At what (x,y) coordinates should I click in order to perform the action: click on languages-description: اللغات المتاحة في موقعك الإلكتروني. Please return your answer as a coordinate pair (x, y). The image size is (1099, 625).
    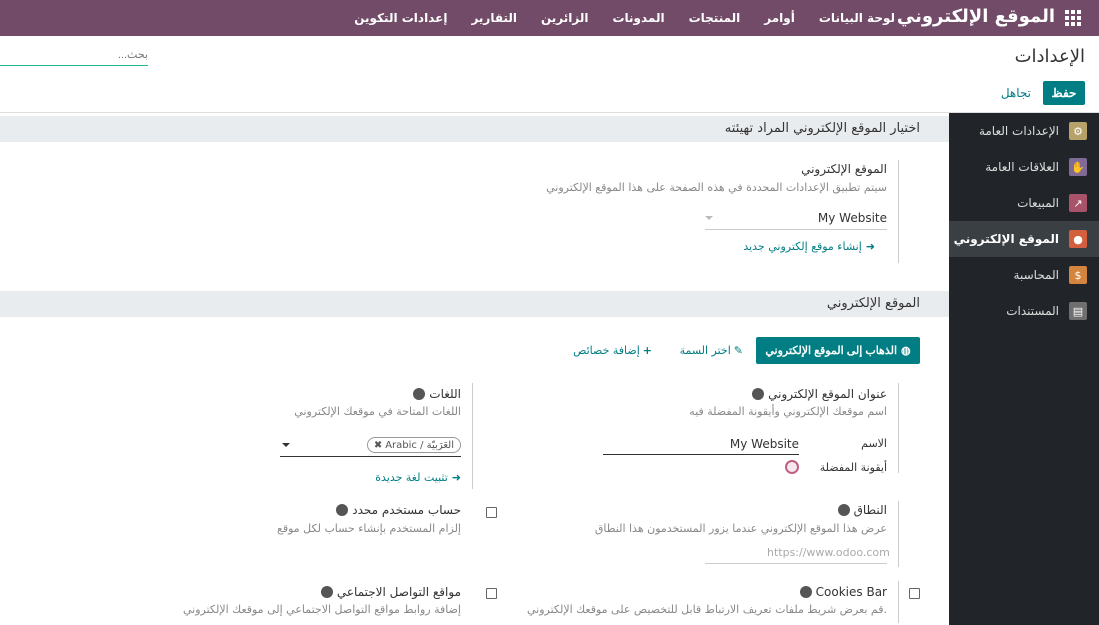
    Looking at the image, I should click on (377, 411).